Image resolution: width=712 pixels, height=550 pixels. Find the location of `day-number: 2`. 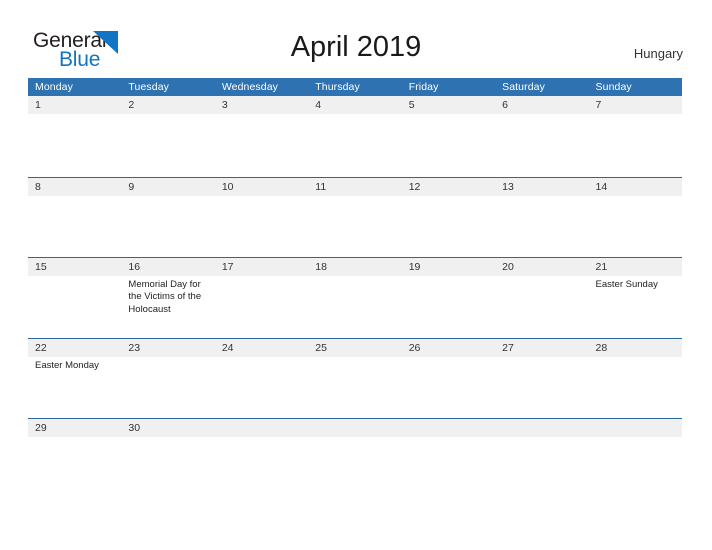

day-number: 2 is located at coordinates (131, 105).